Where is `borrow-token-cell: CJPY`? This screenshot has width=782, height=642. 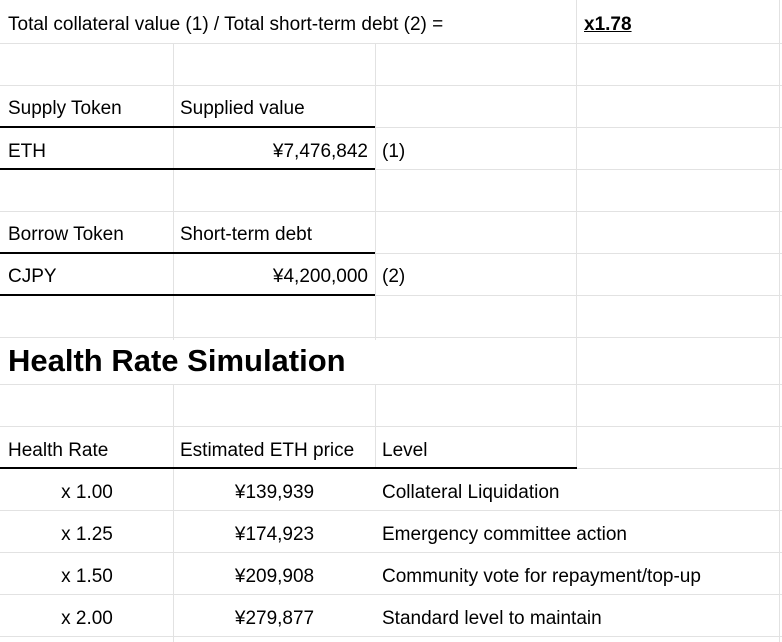
borrow-token-cell: CJPY is located at coordinates (32, 277).